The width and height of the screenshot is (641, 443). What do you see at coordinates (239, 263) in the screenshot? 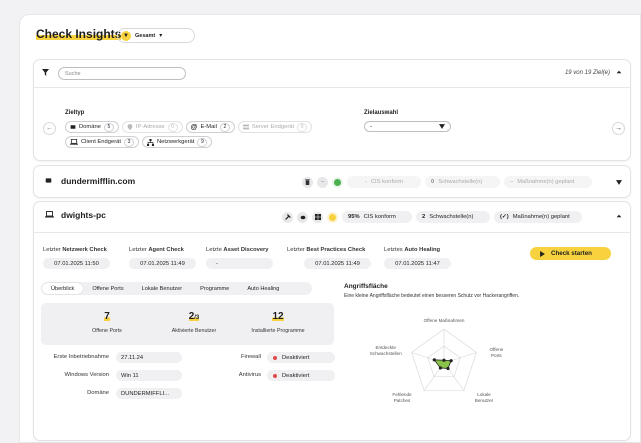
I see `check-date-asset: -` at bounding box center [239, 263].